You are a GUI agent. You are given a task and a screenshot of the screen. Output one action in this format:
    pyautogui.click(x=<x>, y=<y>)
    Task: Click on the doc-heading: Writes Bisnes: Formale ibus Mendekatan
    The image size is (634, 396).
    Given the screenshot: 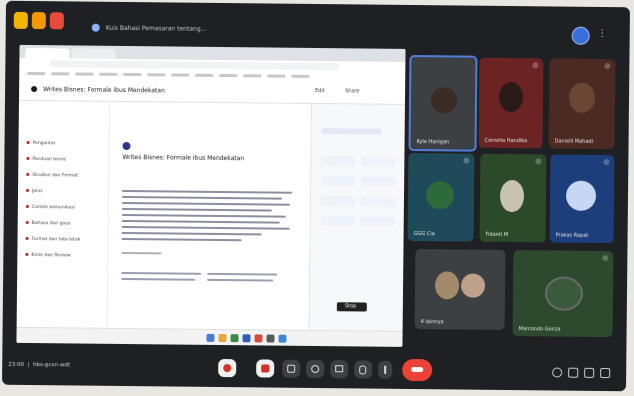 What is the action you would take?
    pyautogui.click(x=183, y=158)
    